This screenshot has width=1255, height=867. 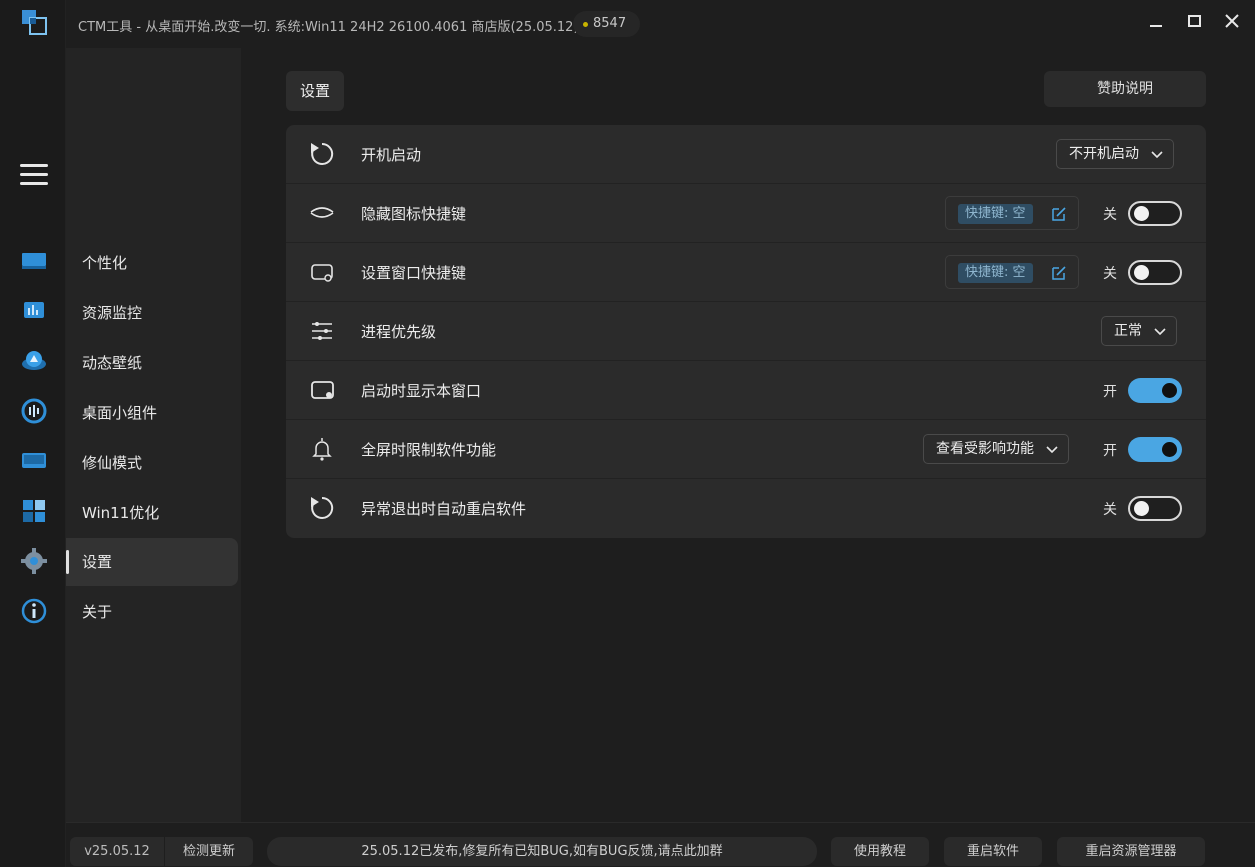 I want to click on setting-label: 异常退出时自动重启软件, so click(x=444, y=509).